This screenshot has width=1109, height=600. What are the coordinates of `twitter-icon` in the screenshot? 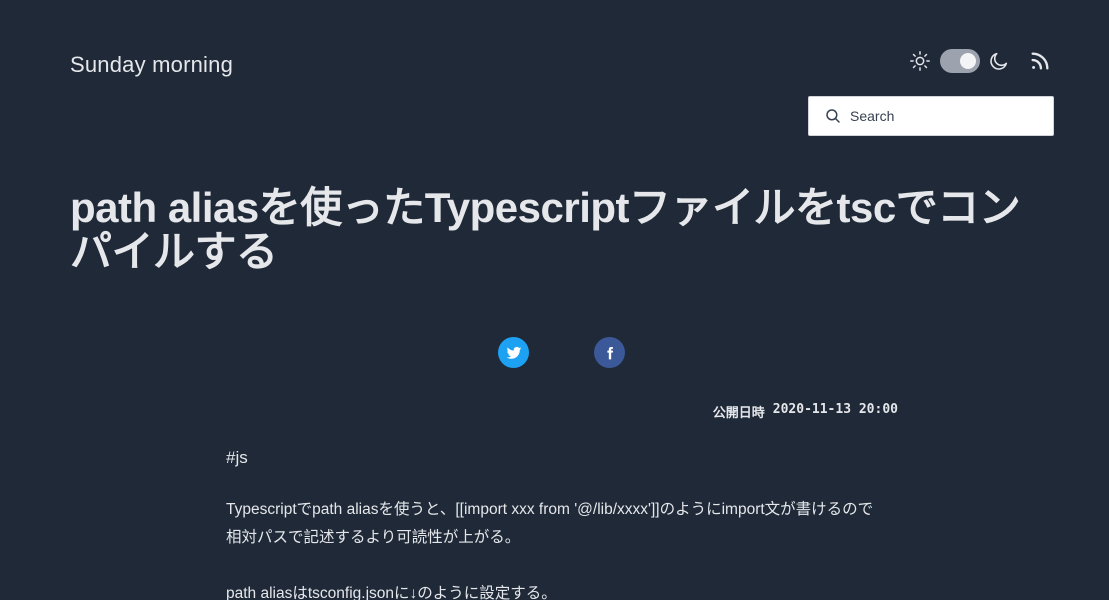 It's located at (513, 352).